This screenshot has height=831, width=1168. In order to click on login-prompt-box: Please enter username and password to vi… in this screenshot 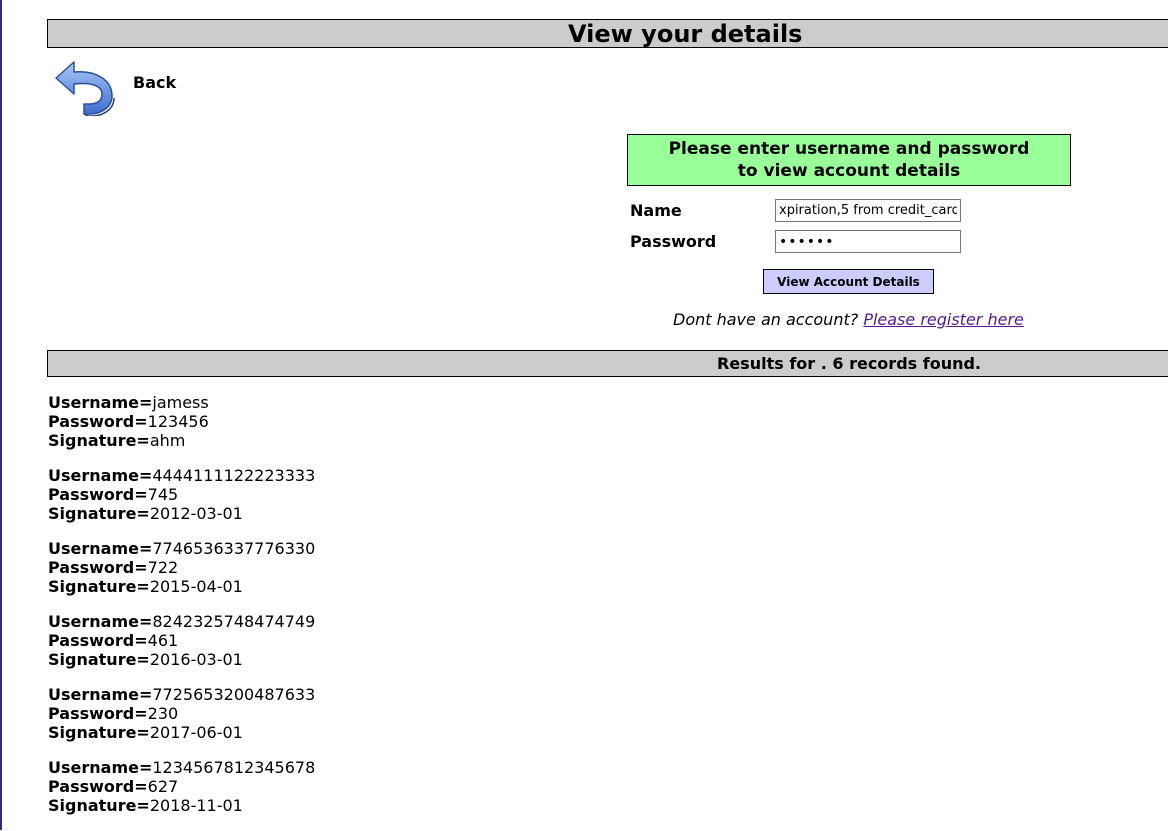, I will do `click(849, 160)`.